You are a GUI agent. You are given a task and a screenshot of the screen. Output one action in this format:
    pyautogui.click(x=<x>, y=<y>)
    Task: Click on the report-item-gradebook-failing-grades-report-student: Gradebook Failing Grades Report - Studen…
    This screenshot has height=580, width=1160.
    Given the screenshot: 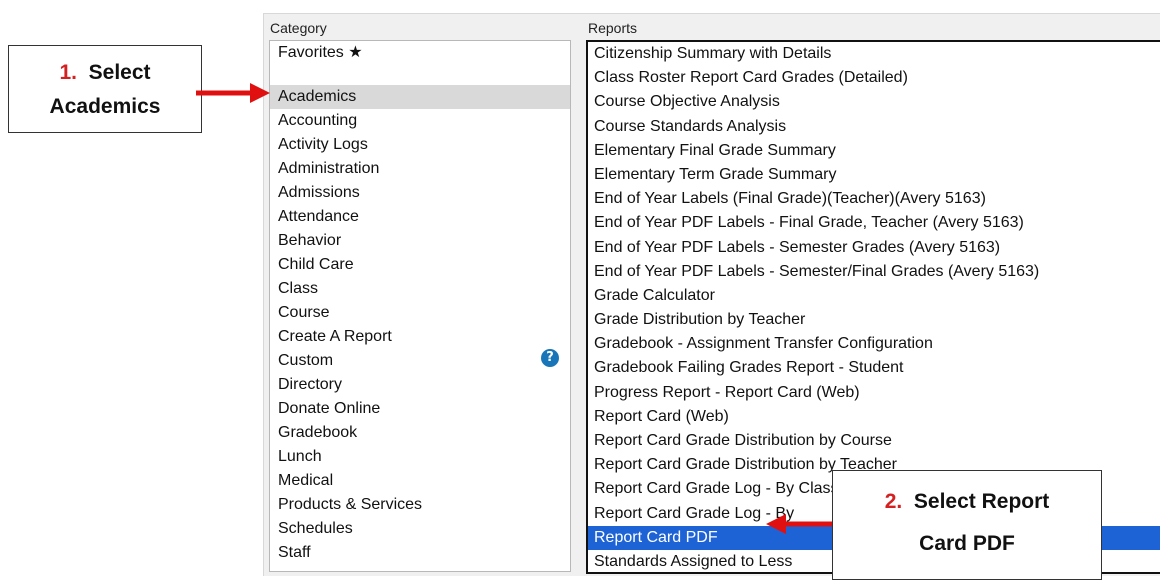 What is the action you would take?
    pyautogui.click(x=874, y=368)
    